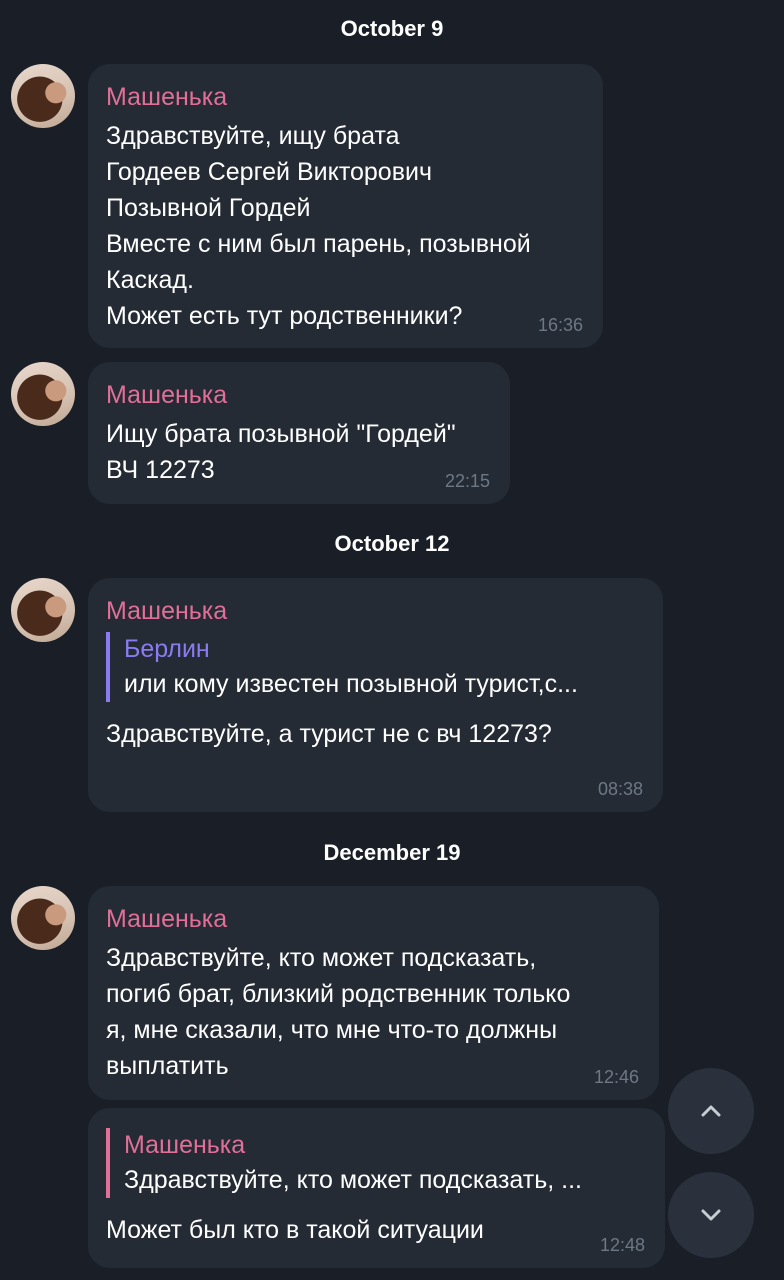  I want to click on date-separator: December 19, so click(392, 852).